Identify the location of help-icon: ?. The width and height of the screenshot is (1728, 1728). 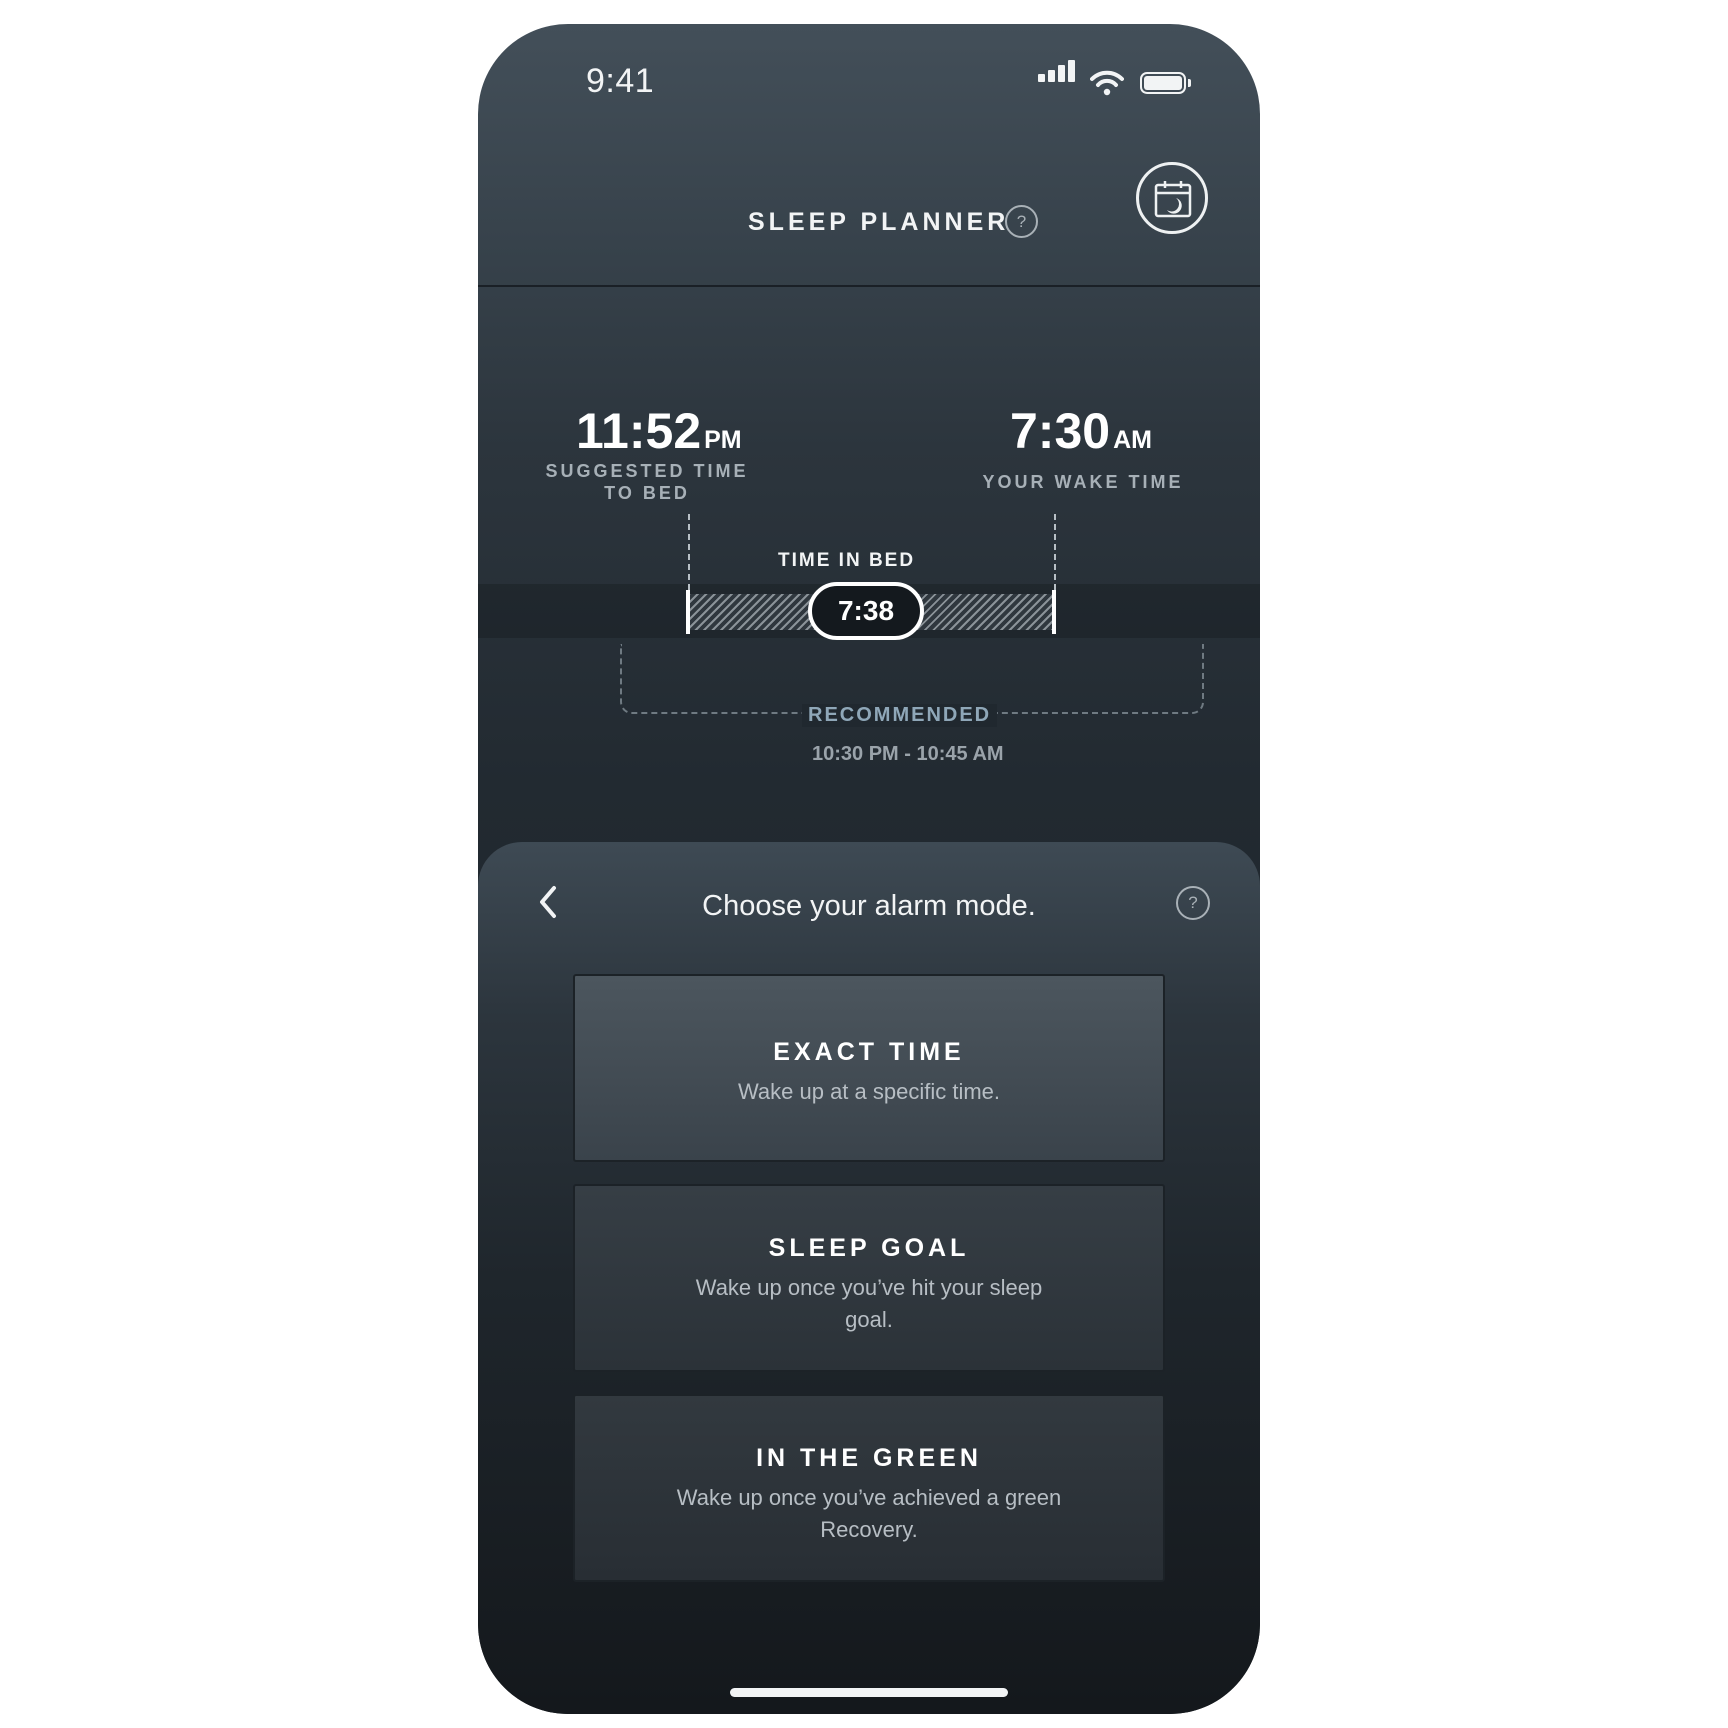
(1021, 221).